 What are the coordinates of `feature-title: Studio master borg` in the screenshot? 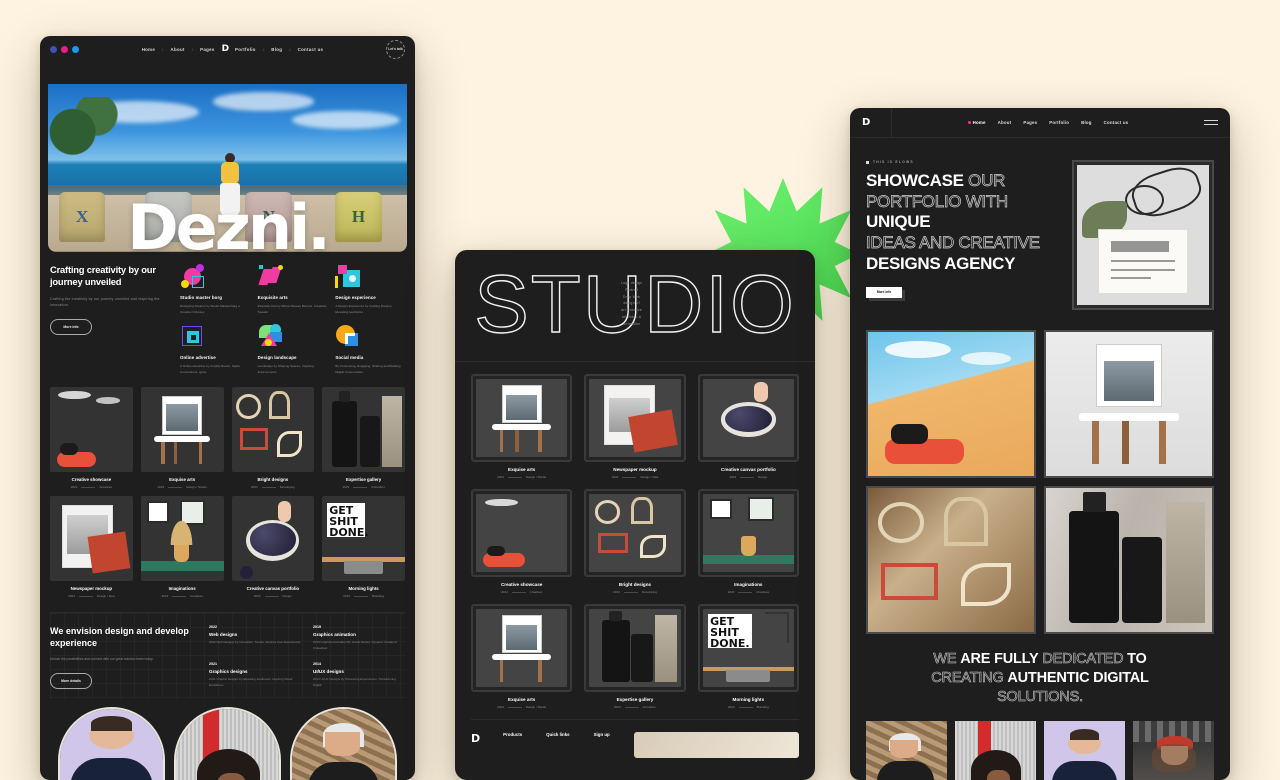 It's located at (201, 297).